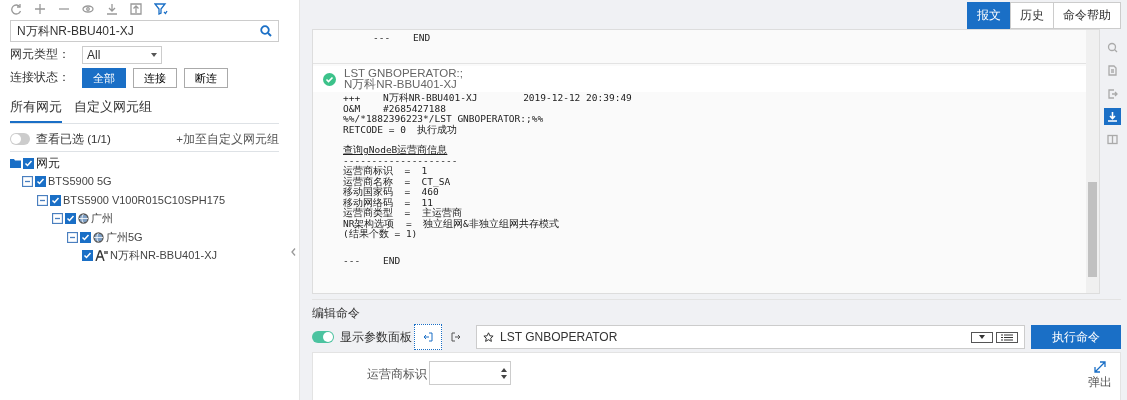 The height and width of the screenshot is (400, 1127). I want to click on collapse-panel-icon, so click(293, 251).